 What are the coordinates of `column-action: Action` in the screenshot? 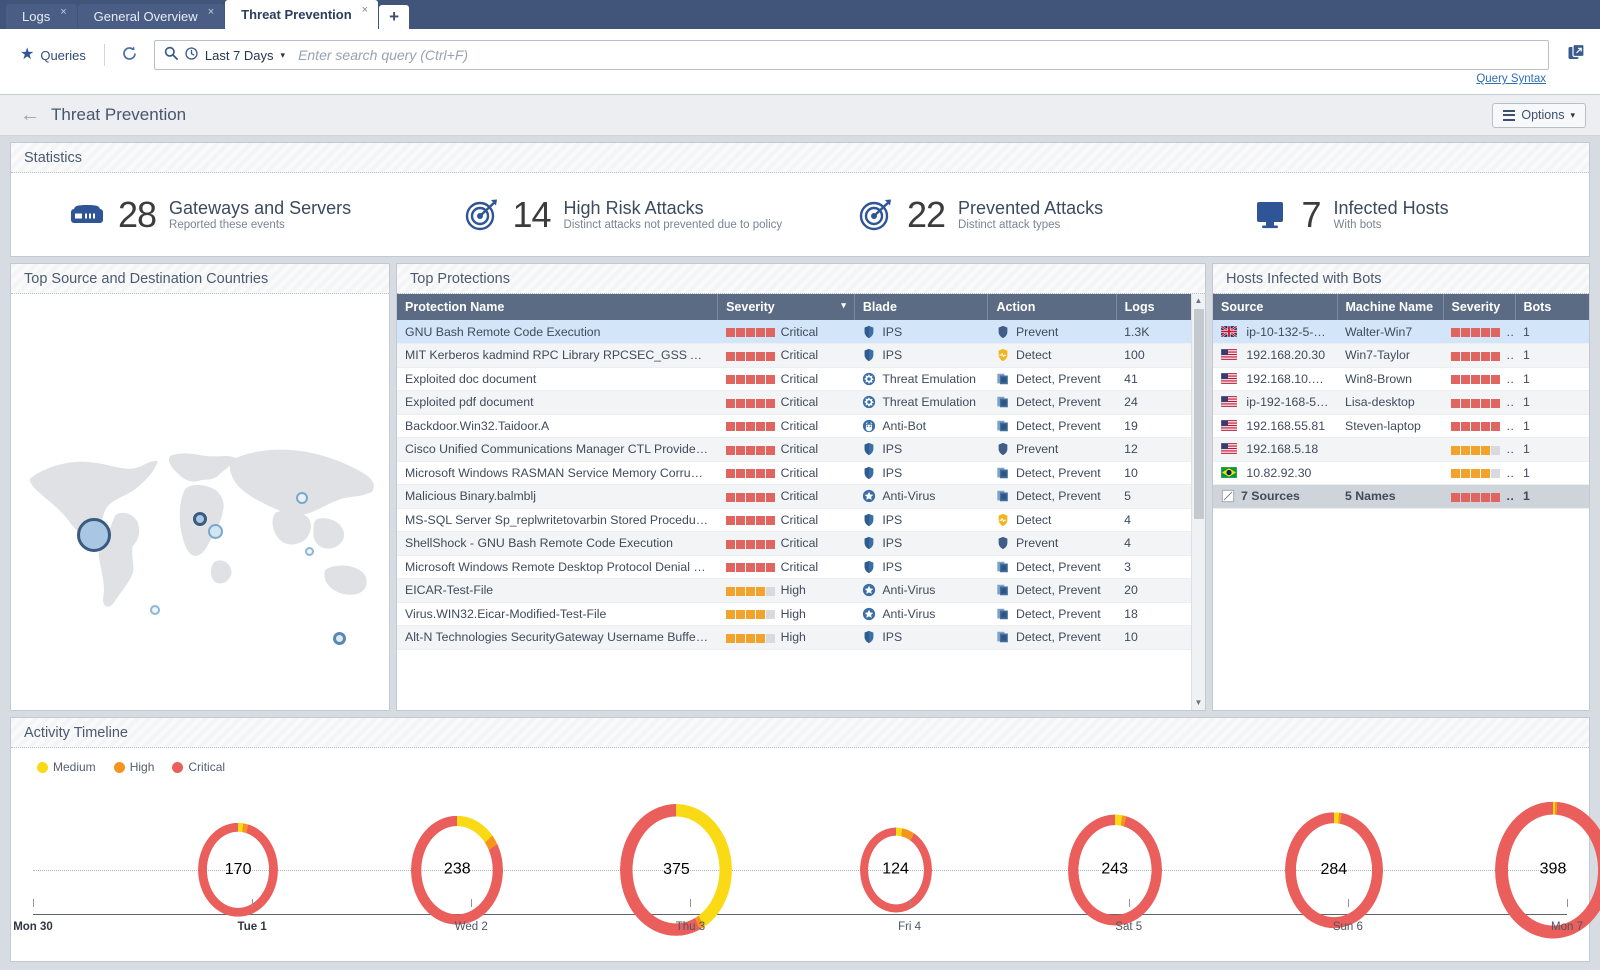 It's located at (1052, 307).